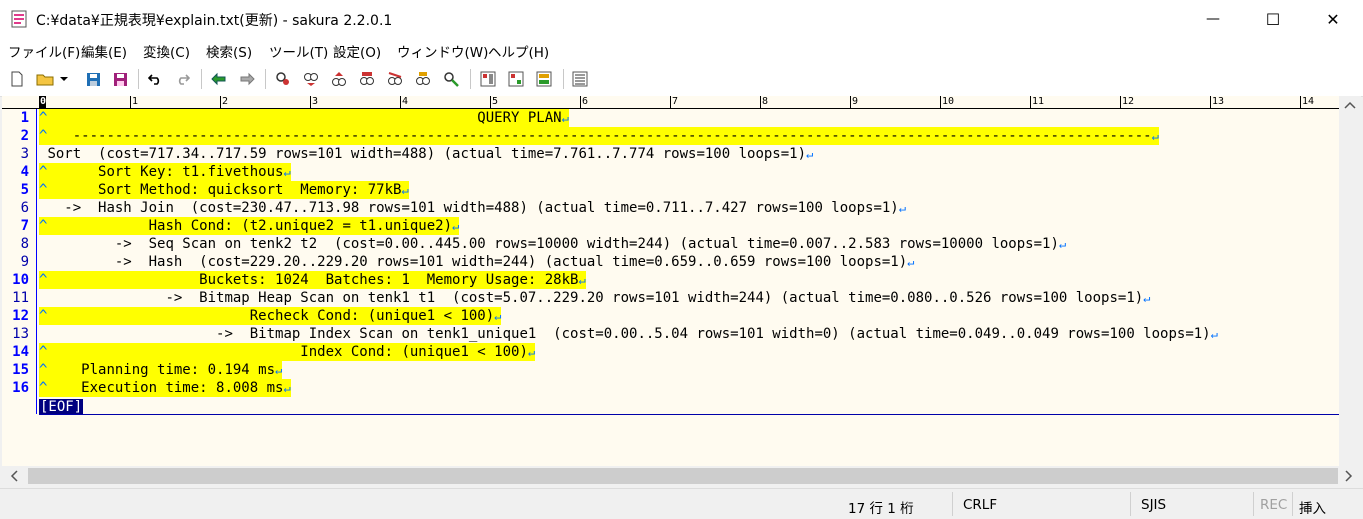  What do you see at coordinates (287, 352) in the screenshot?
I see `line-content: Index Cond: (unique1 < 100)` at bounding box center [287, 352].